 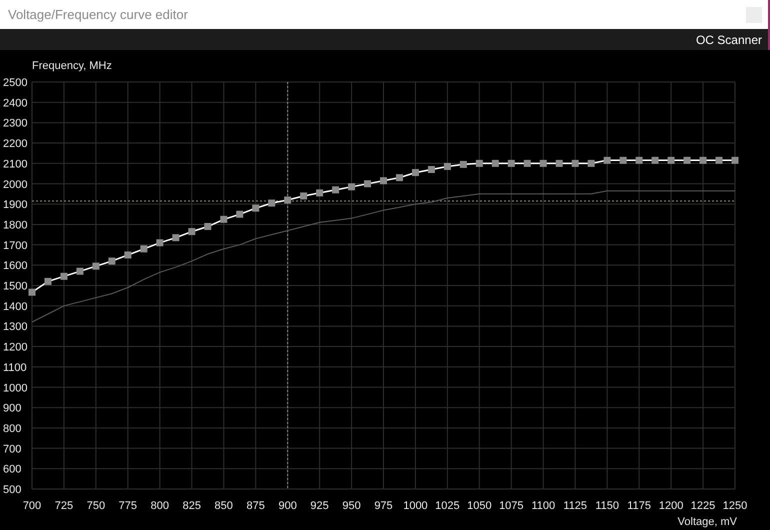 I want to click on x-tick-label: 975, so click(x=383, y=506).